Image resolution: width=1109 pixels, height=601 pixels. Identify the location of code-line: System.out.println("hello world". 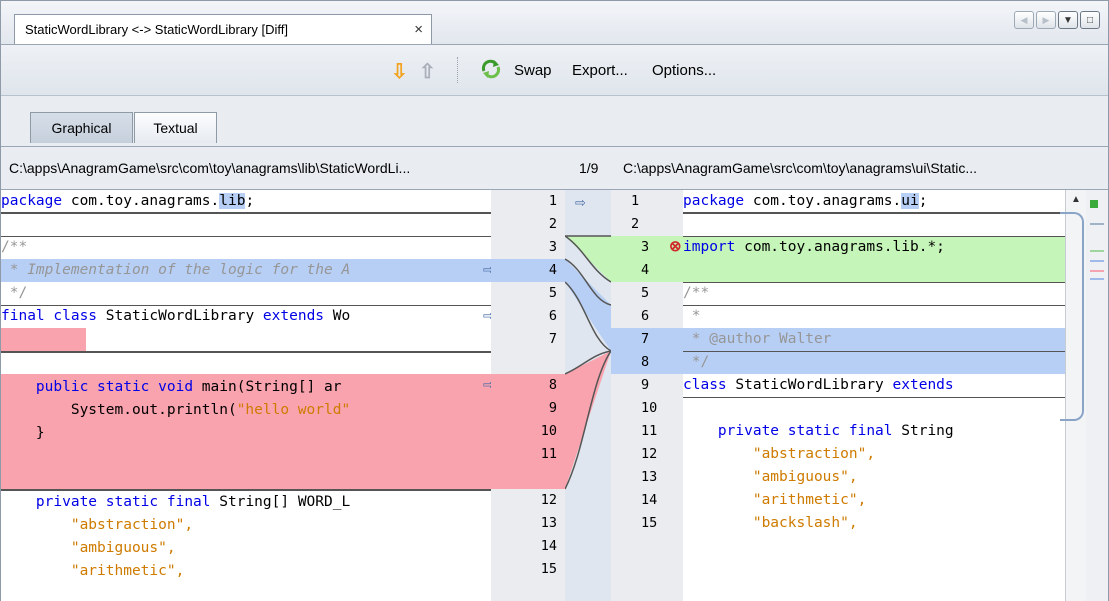
(176, 410).